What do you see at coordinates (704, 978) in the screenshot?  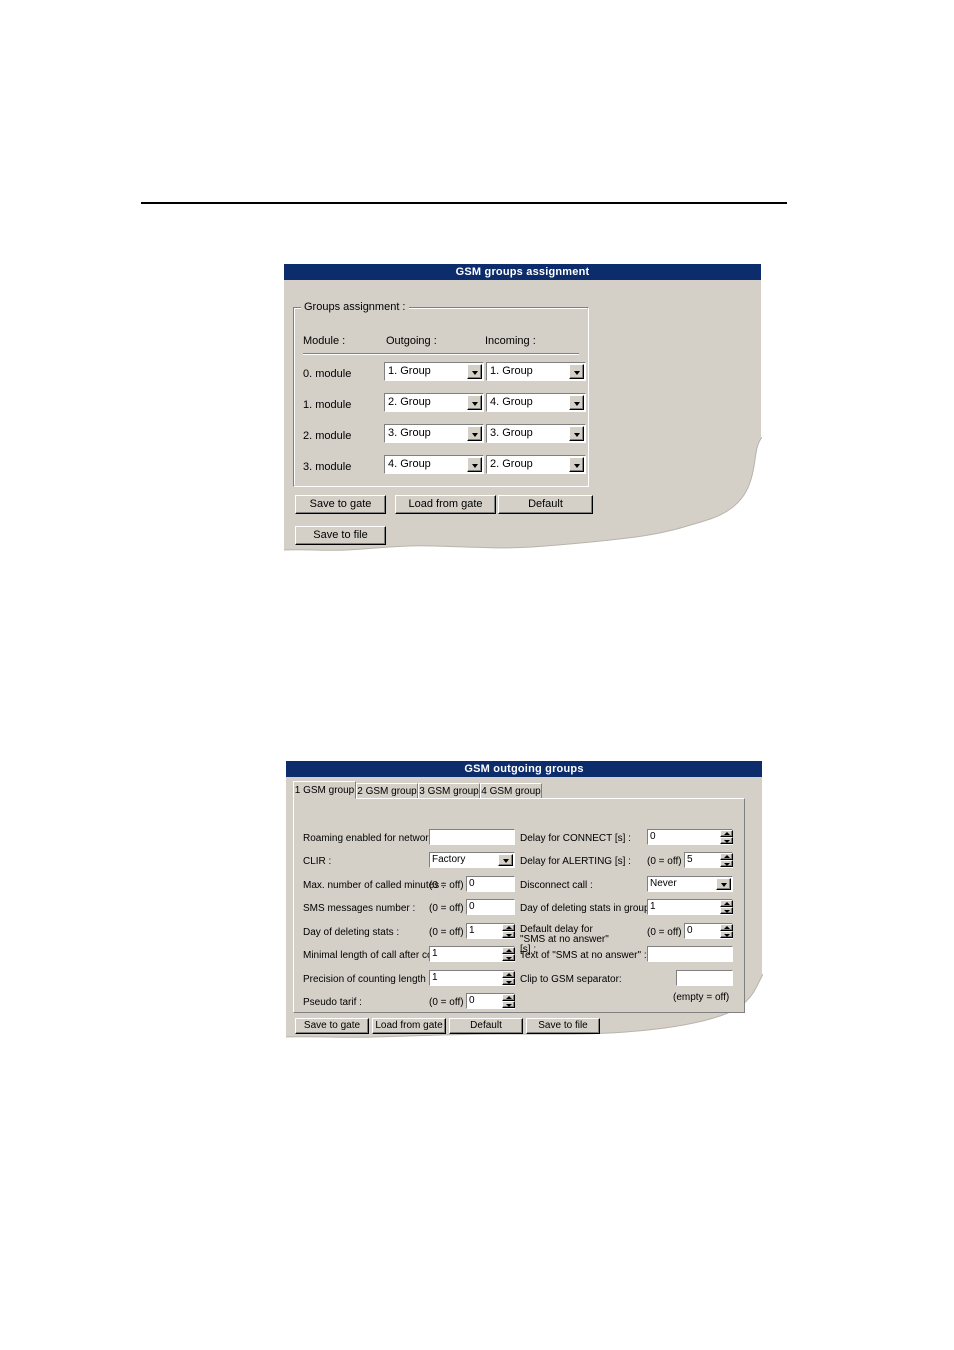 I see `clip-separator-input` at bounding box center [704, 978].